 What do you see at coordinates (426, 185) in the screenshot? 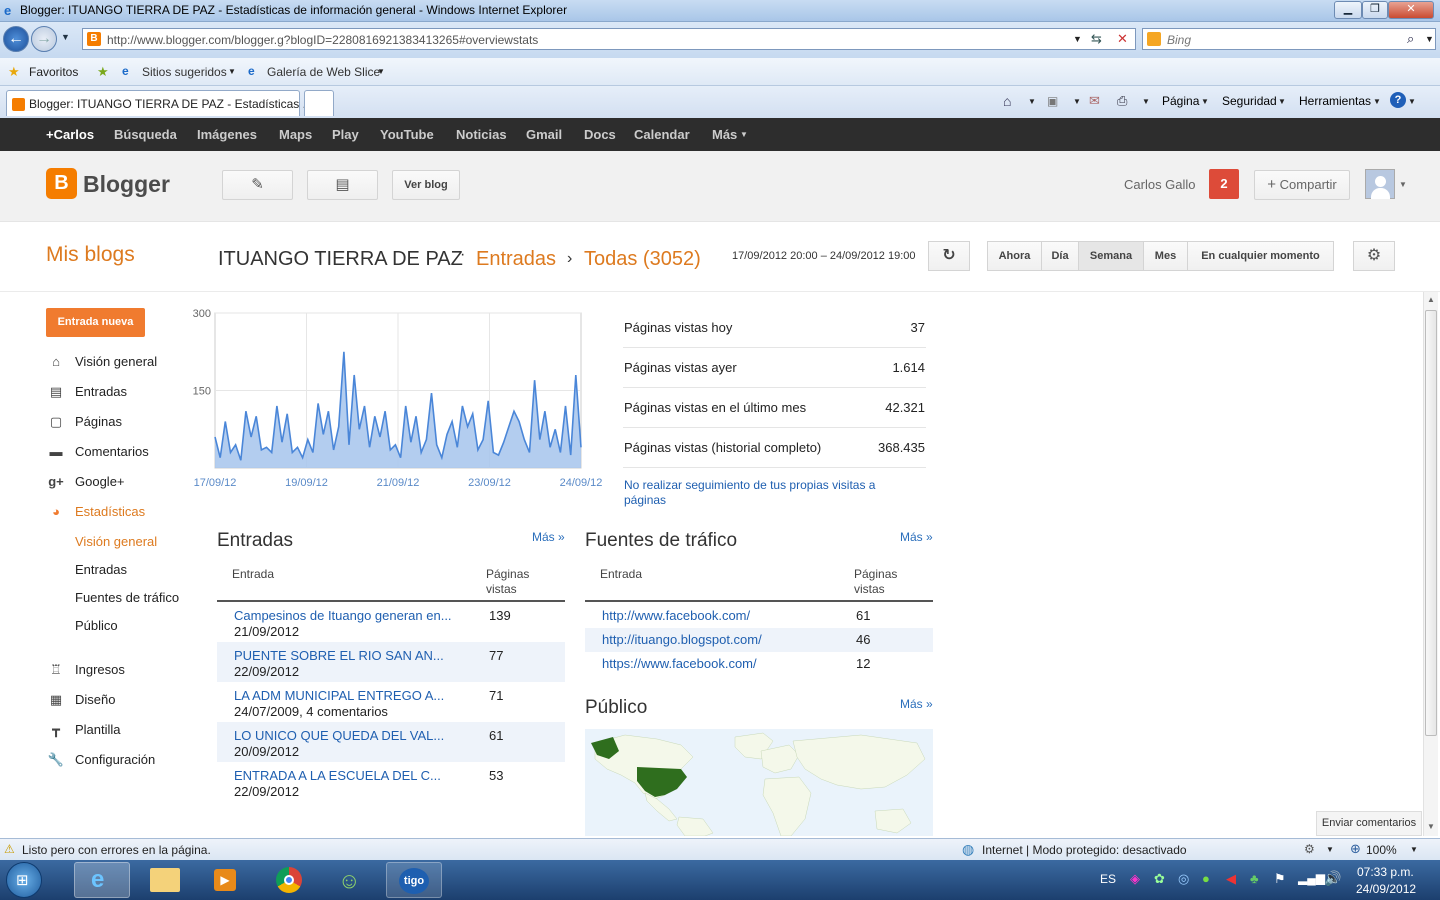
I see `view-blog-button: Ver blog` at bounding box center [426, 185].